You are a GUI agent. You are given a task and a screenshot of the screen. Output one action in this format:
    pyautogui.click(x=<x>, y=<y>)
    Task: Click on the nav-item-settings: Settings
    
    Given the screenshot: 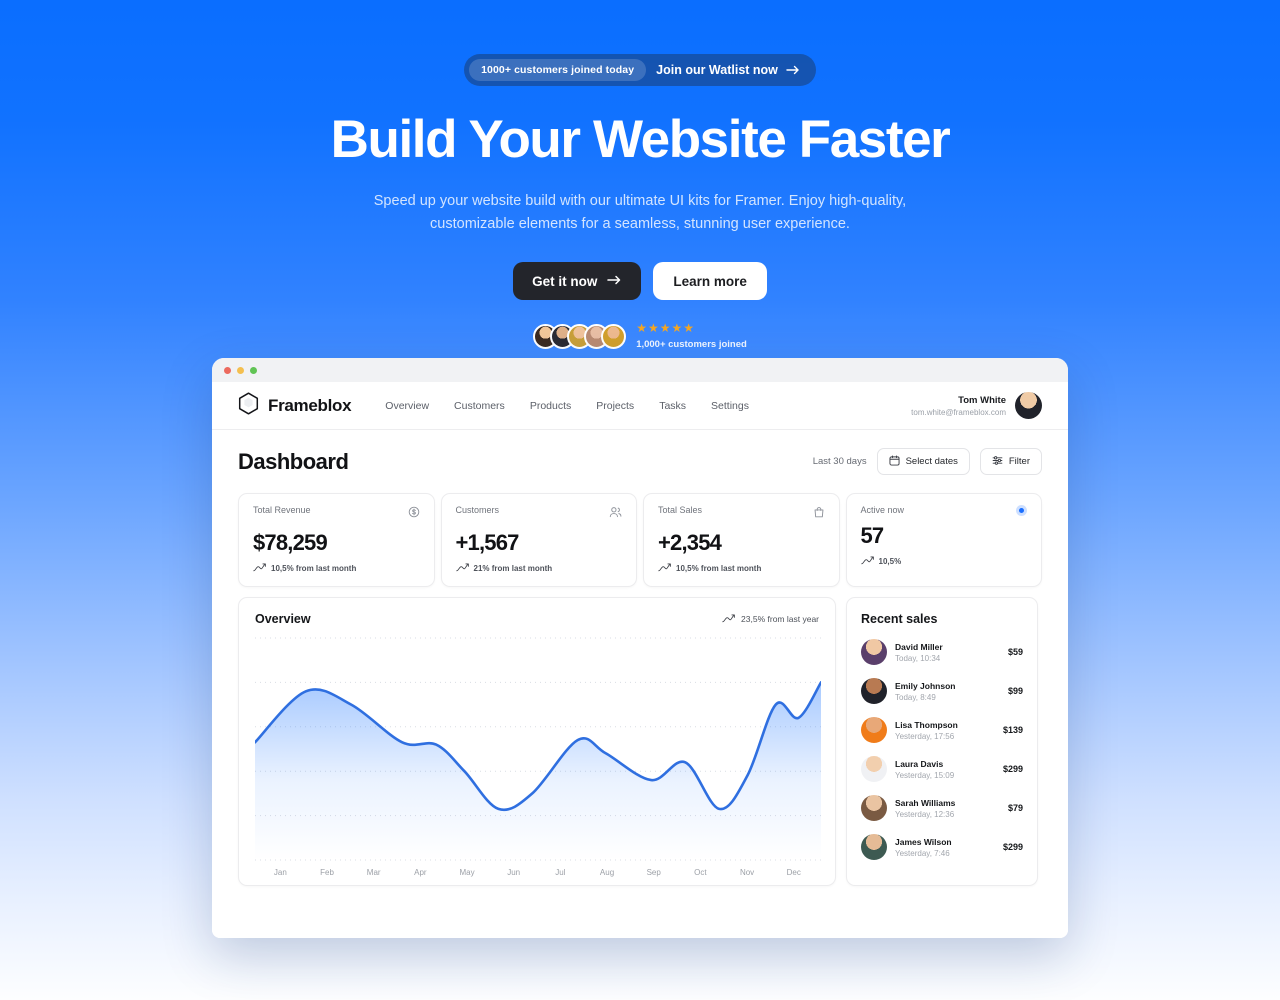 What is the action you would take?
    pyautogui.click(x=730, y=406)
    